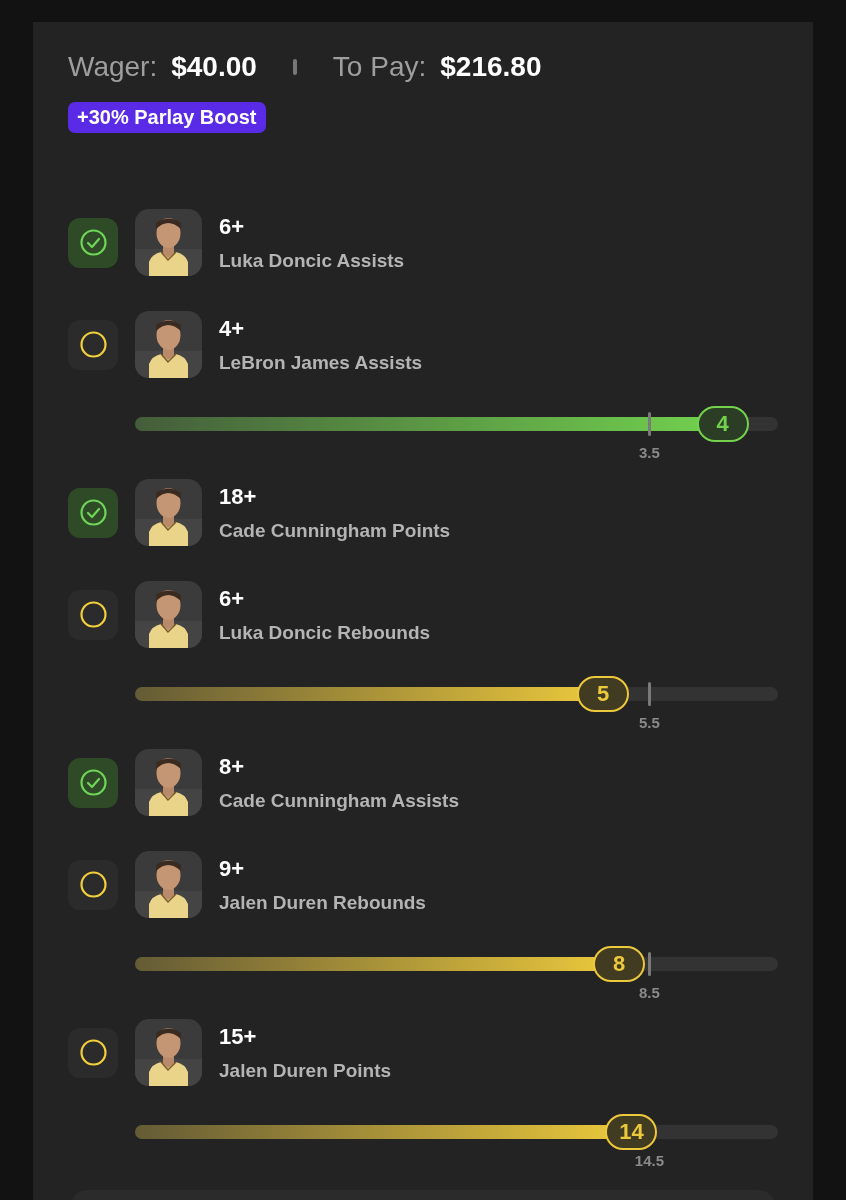 Image resolution: width=846 pixels, height=1200 pixels. What do you see at coordinates (379, 67) in the screenshot?
I see `to-pay-label: To Pay:` at bounding box center [379, 67].